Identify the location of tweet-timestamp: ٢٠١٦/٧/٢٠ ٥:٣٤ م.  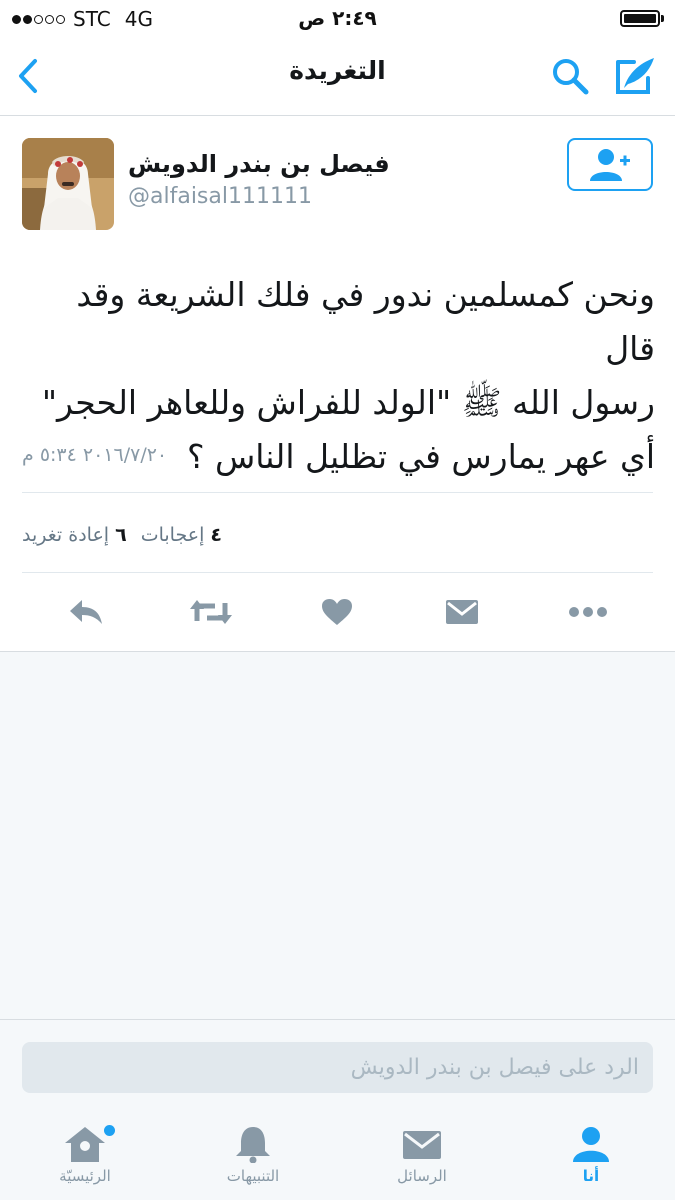
(95, 455).